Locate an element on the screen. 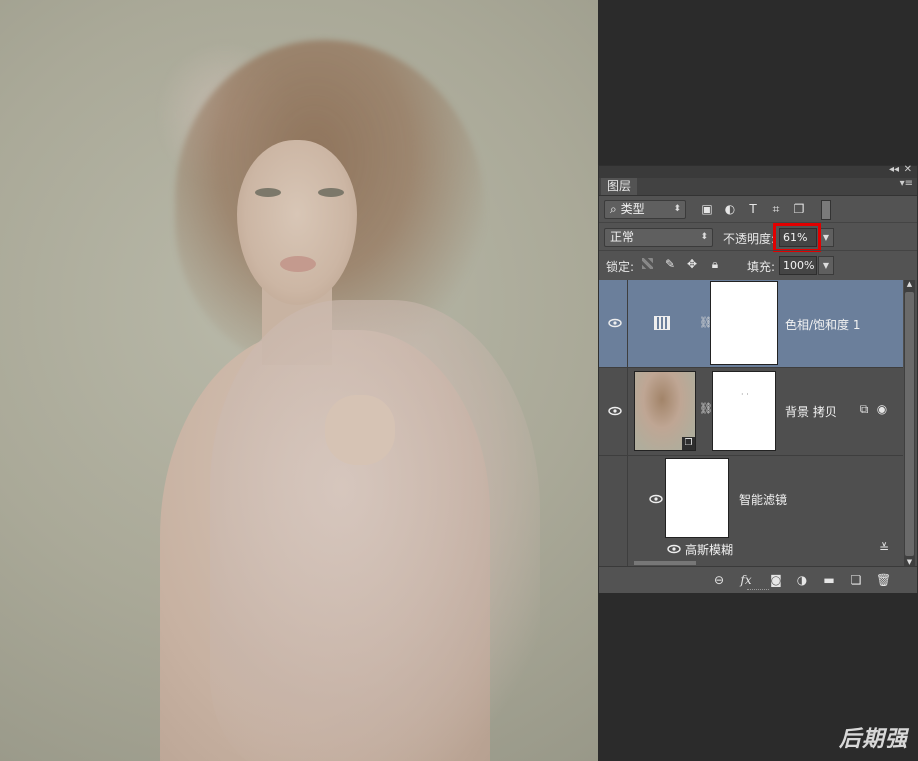 The width and height of the screenshot is (918, 761). padlock-icon: 🔒︎ is located at coordinates (715, 264).